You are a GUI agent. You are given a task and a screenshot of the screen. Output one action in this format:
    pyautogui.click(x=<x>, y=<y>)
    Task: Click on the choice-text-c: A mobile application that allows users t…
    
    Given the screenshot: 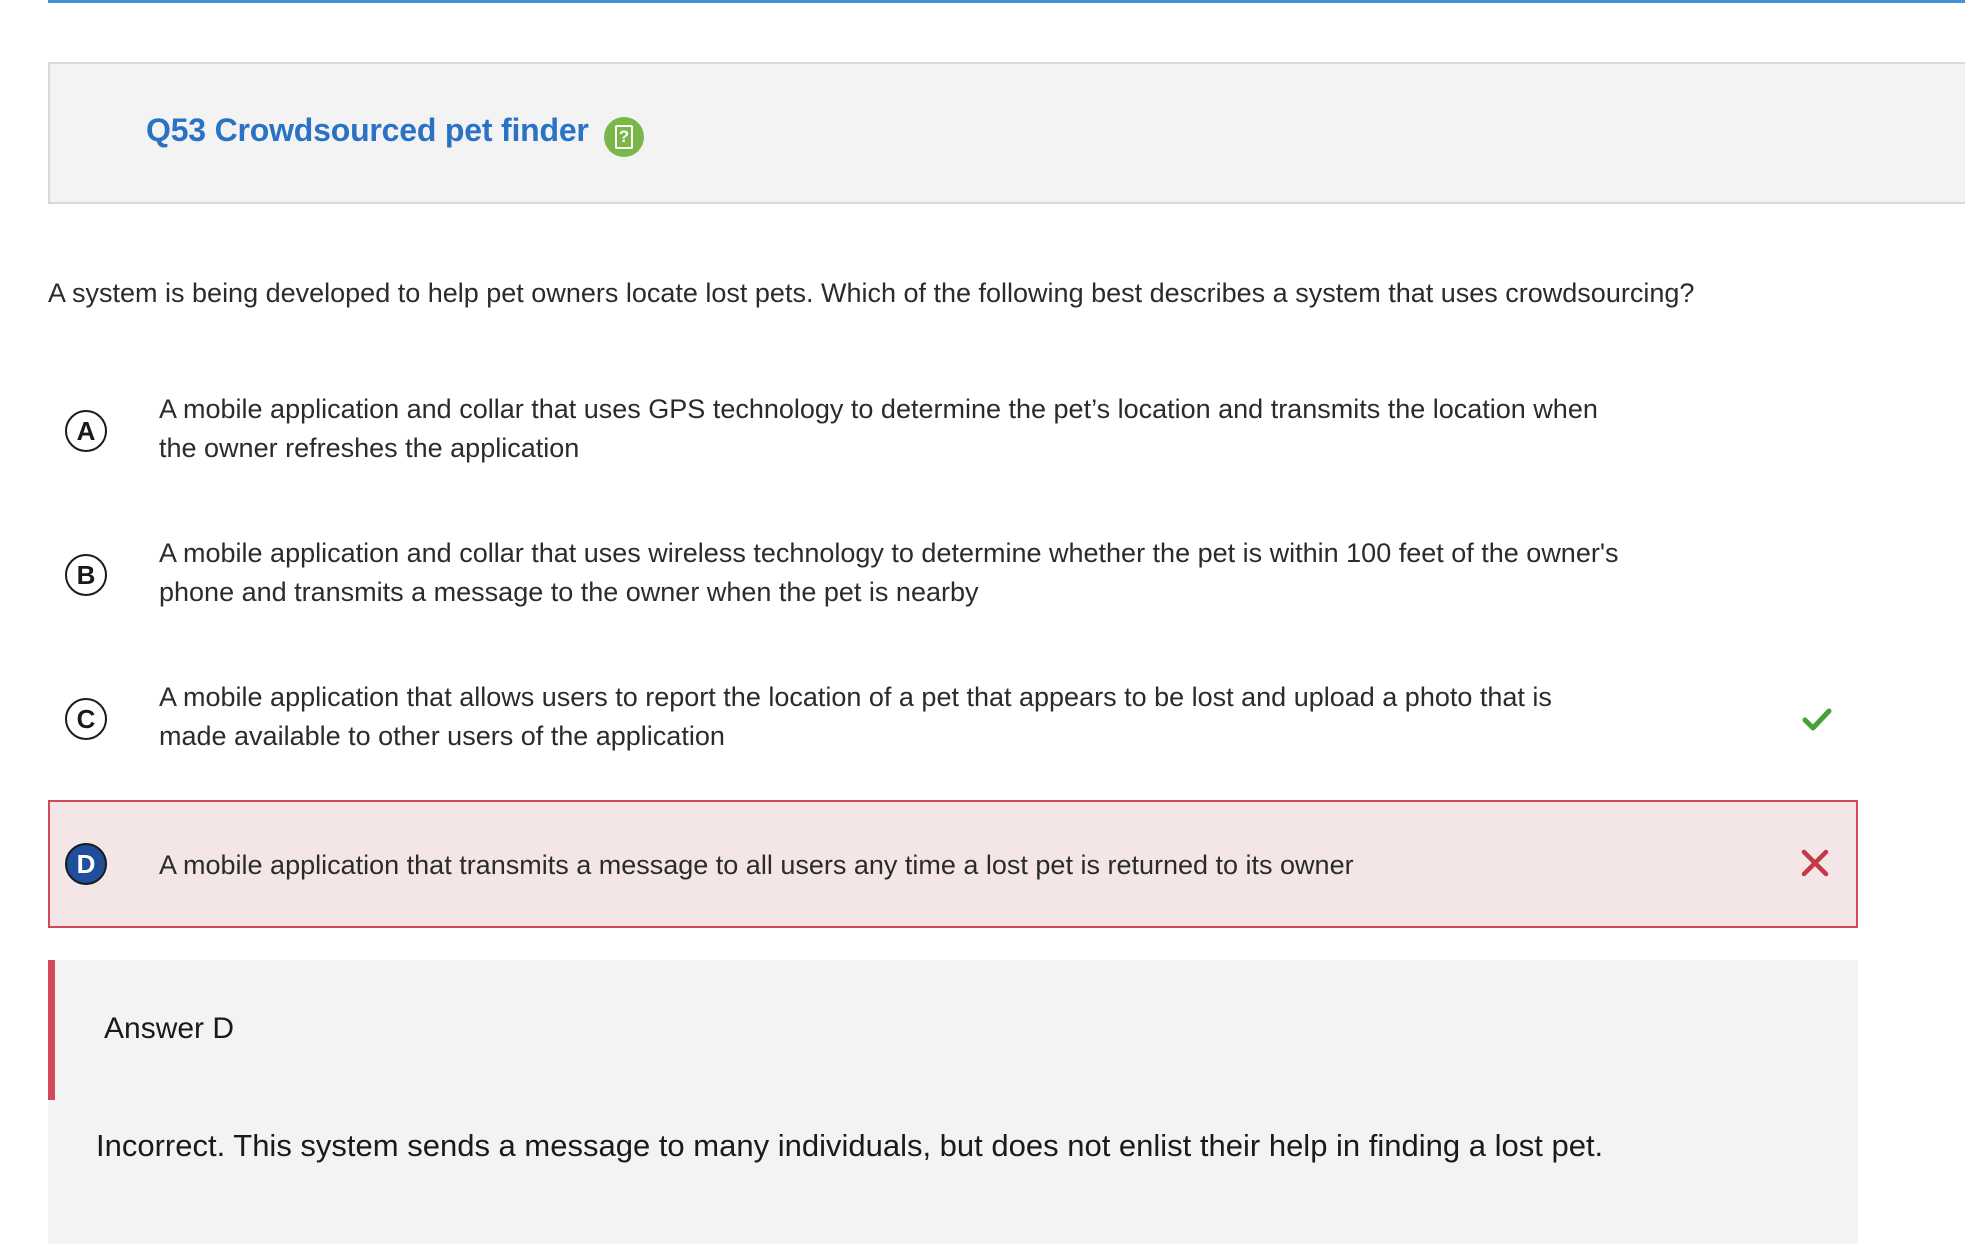 What is the action you would take?
    pyautogui.click(x=855, y=716)
    